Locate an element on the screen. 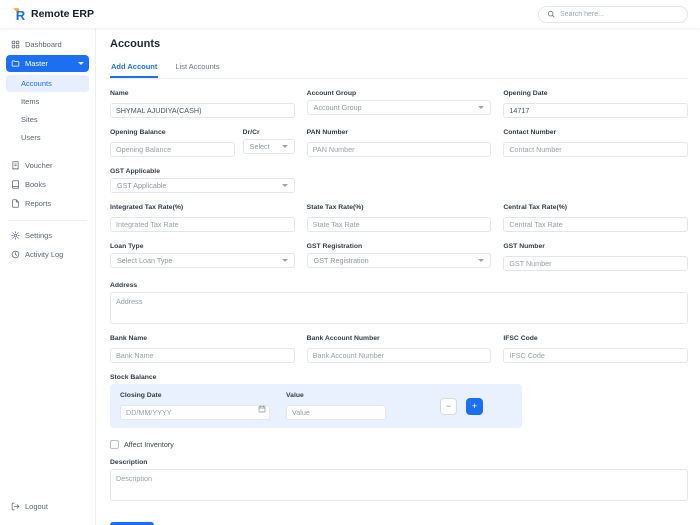 The width and height of the screenshot is (700, 525). affect-inventory-row: Affect Inventory is located at coordinates (399, 444).